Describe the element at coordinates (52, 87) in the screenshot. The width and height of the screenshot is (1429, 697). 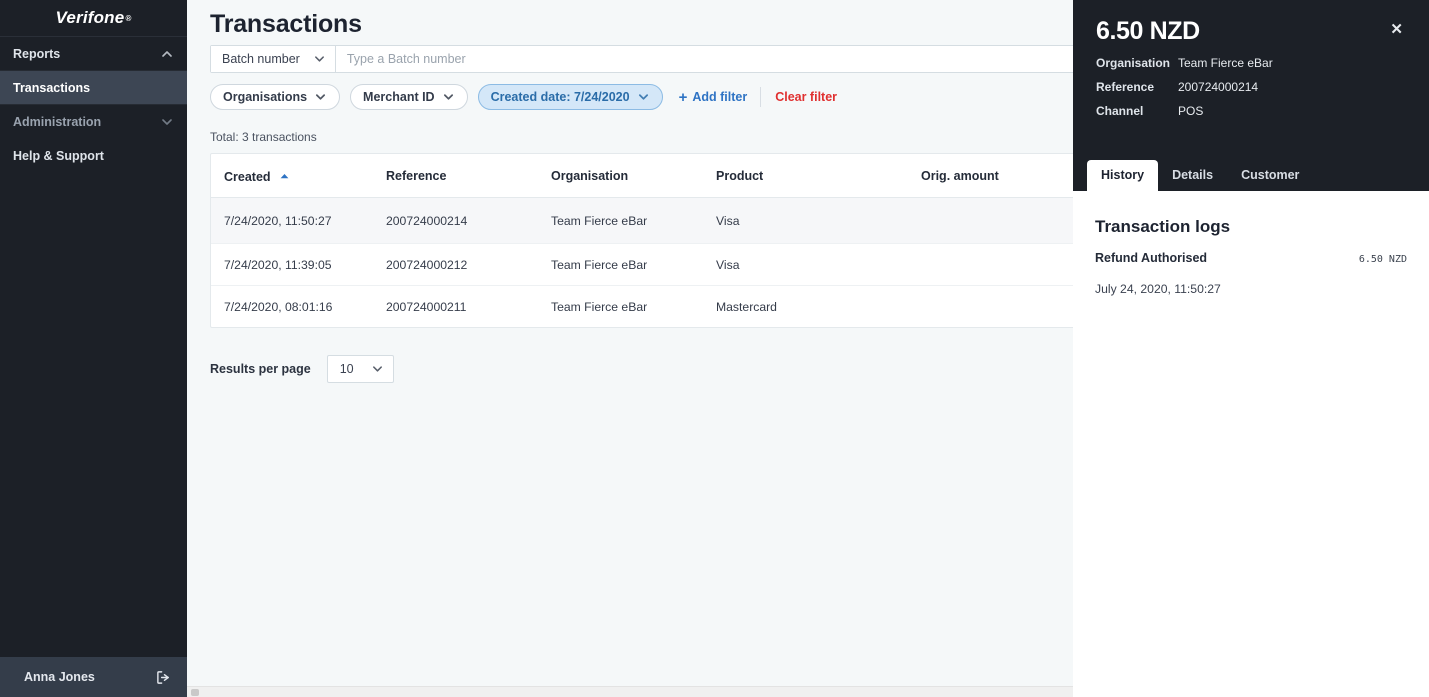
I see `sidebar-item-label: Transactions` at that location.